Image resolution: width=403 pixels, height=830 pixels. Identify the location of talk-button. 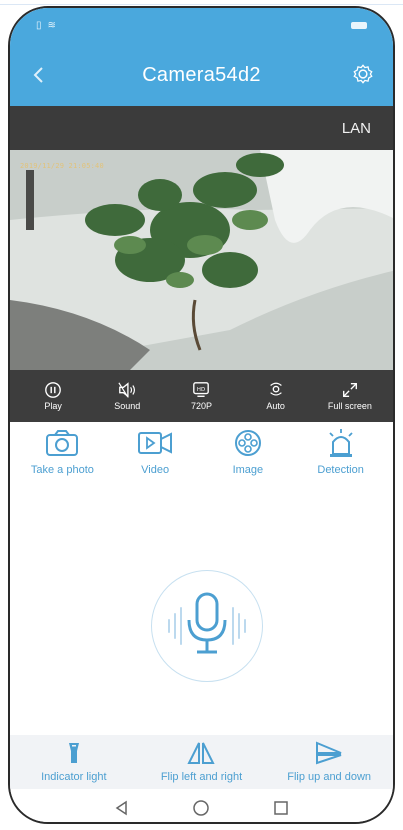
(207, 626).